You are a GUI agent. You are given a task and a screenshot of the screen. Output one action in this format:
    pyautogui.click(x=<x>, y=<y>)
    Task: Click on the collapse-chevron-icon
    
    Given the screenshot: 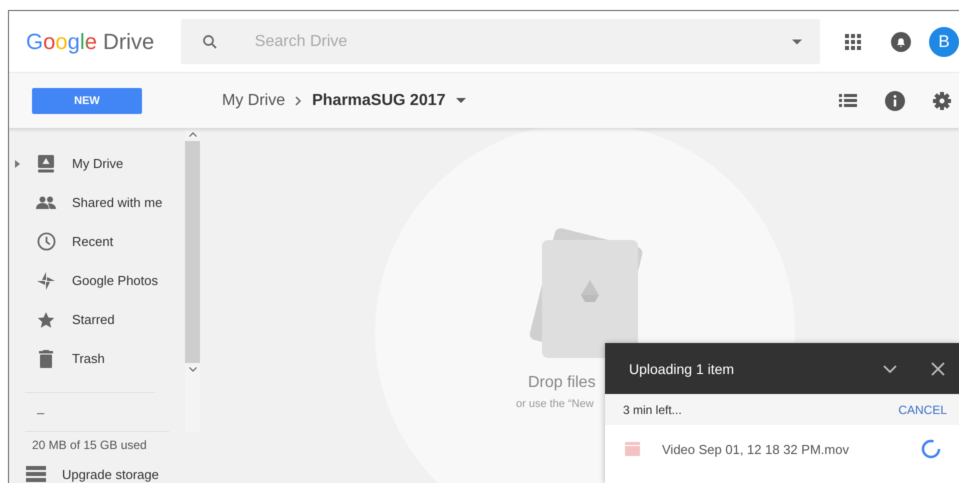 What is the action you would take?
    pyautogui.click(x=890, y=368)
    